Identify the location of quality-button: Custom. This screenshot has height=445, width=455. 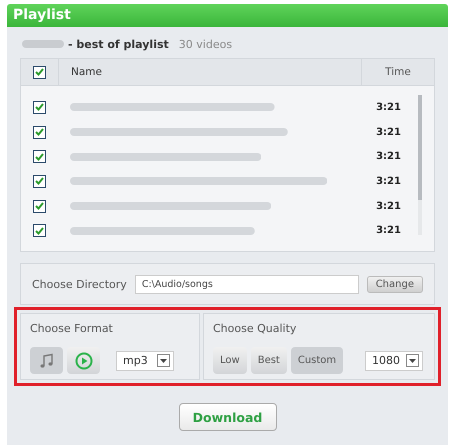
(317, 360).